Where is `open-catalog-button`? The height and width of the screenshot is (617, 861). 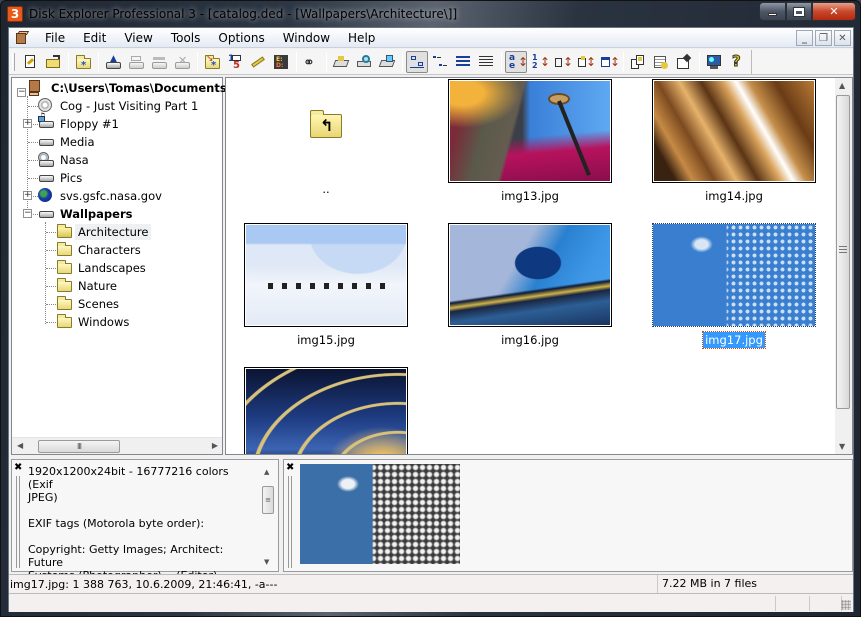 open-catalog-button is located at coordinates (53, 62).